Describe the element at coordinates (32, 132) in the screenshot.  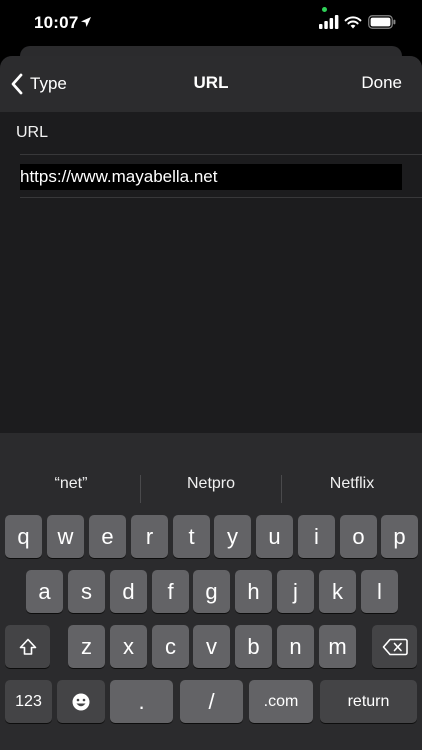
I see `url-field-label: URL` at that location.